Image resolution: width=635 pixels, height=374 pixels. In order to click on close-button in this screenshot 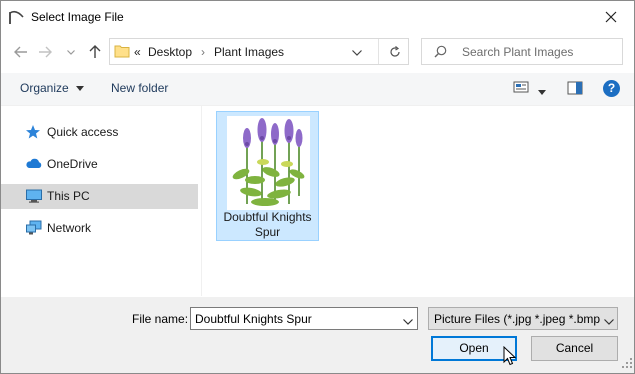, I will do `click(611, 16)`.